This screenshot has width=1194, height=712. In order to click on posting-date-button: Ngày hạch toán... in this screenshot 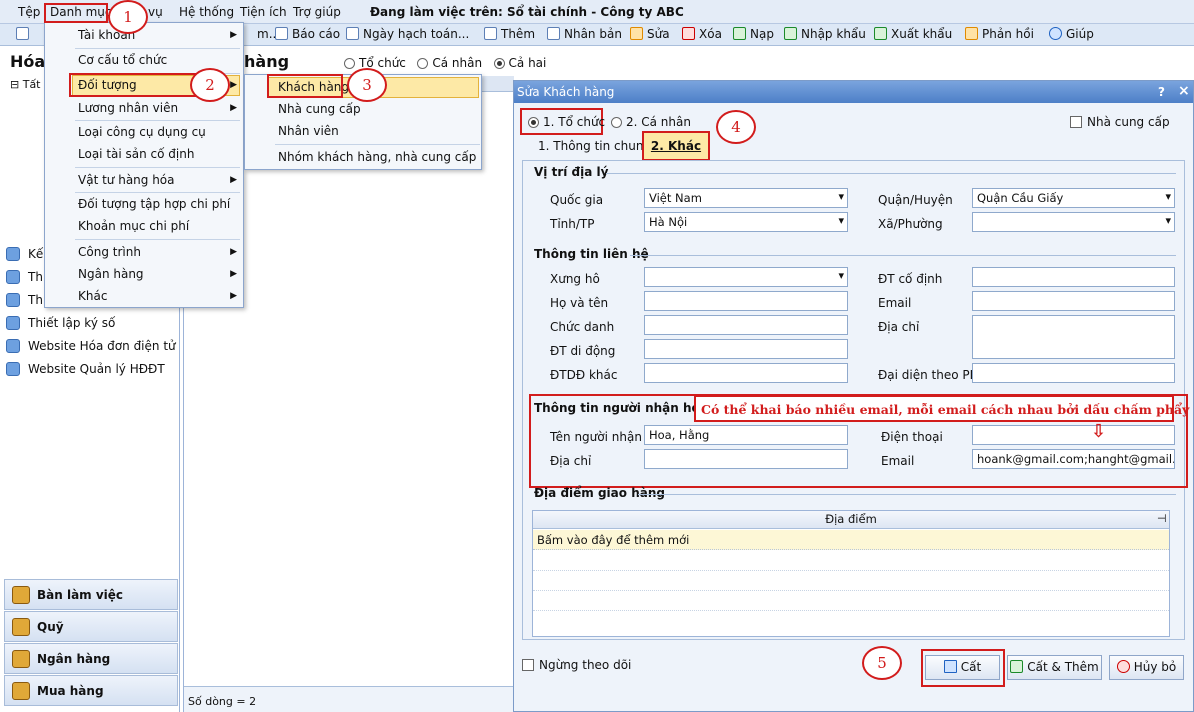, I will do `click(407, 34)`.